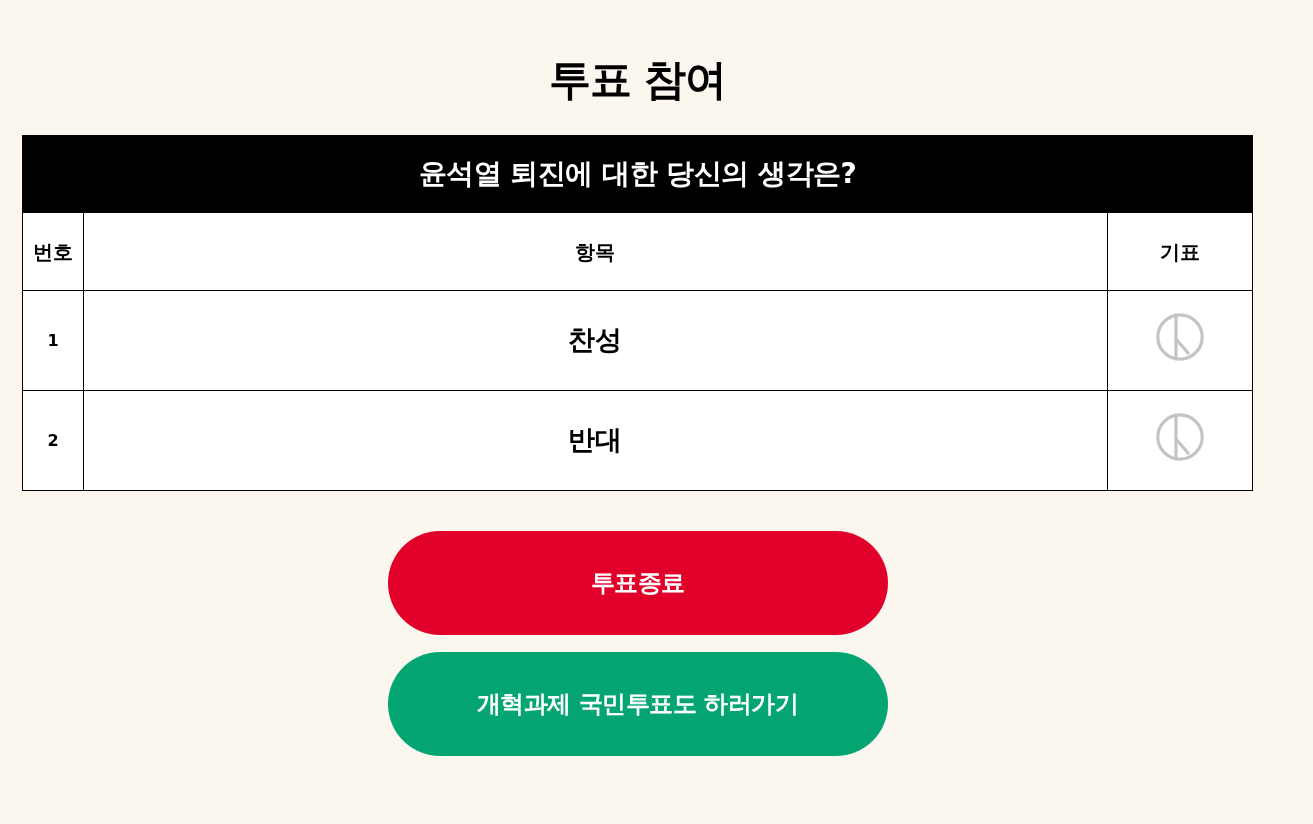 The height and width of the screenshot is (824, 1313). I want to click on option-number: 2, so click(53, 440).